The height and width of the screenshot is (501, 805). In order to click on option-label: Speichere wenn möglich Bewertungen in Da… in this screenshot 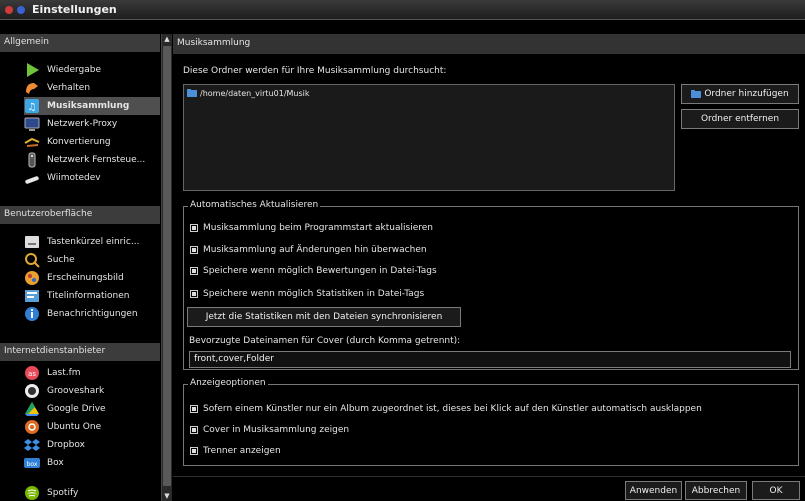, I will do `click(320, 271)`.